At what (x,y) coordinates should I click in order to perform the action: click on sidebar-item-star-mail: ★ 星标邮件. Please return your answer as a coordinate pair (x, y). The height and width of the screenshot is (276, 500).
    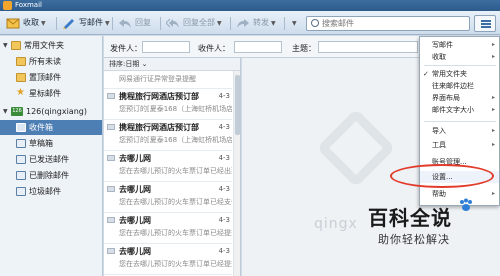
    Looking at the image, I should click on (51, 93).